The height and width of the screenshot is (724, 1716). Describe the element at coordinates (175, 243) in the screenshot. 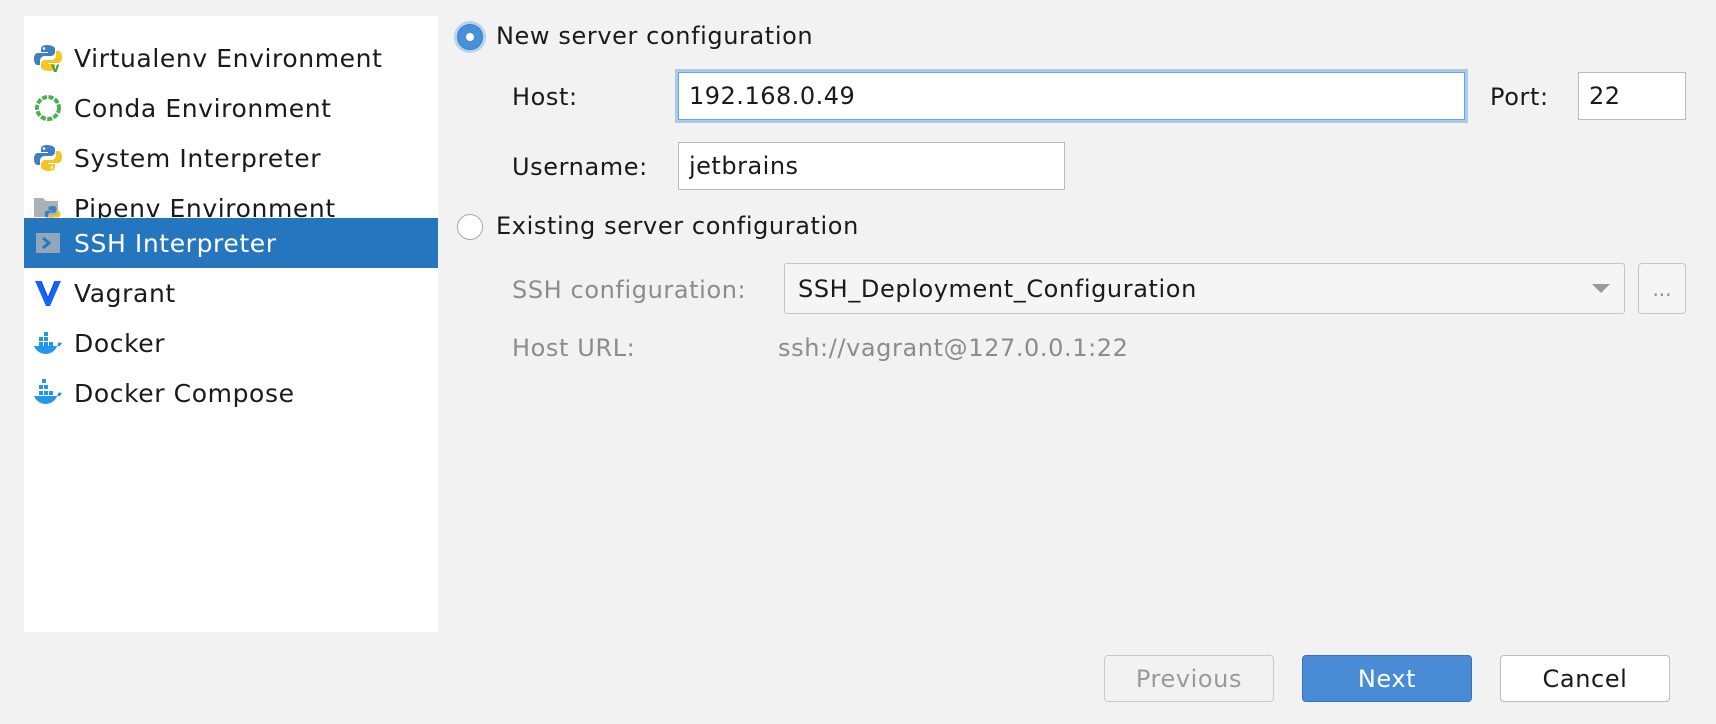

I see `sidebar-item-label: SSH Interpreter` at that location.